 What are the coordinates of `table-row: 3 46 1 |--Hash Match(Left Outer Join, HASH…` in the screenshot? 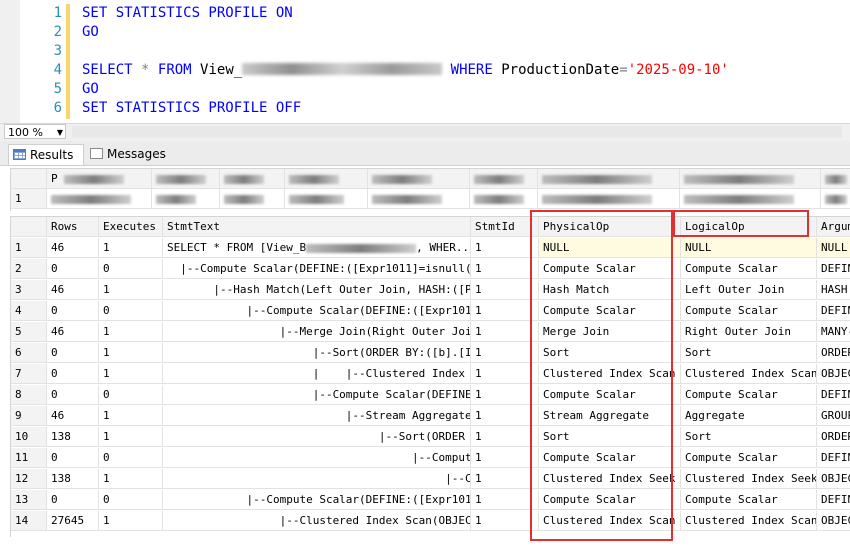 It's located at (430, 290).